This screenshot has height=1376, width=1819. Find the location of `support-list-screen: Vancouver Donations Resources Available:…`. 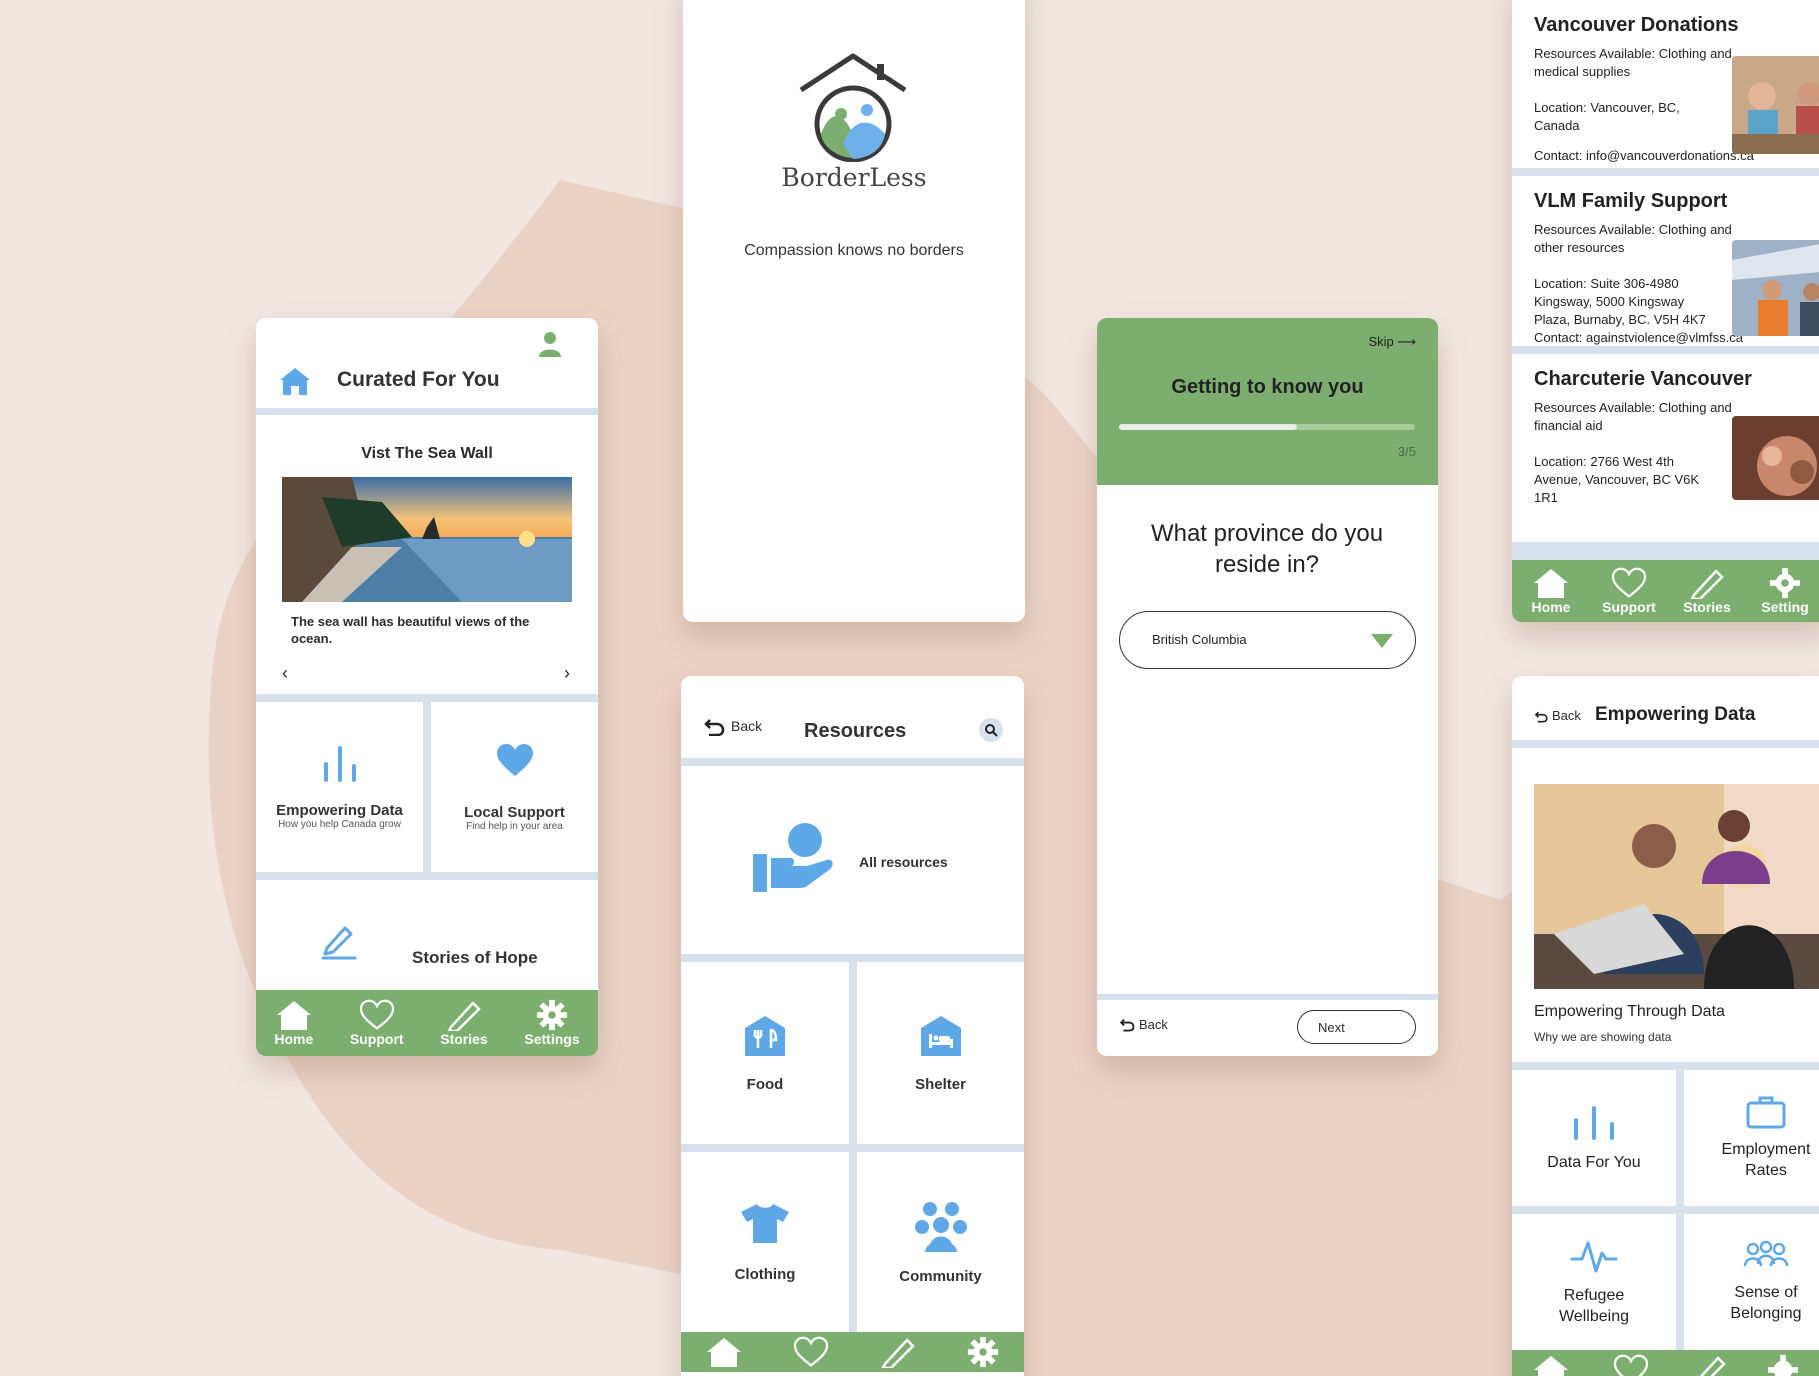

support-list-screen: Vancouver Donations Resources Available:… is located at coordinates (1665, 311).